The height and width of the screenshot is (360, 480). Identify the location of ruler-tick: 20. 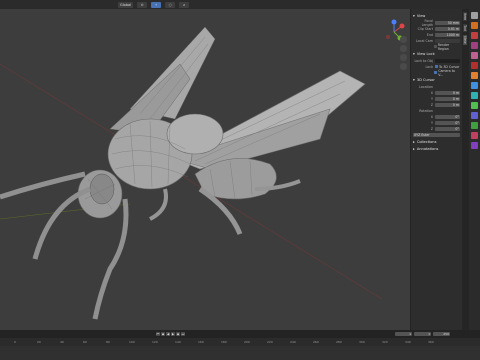
(39, 342).